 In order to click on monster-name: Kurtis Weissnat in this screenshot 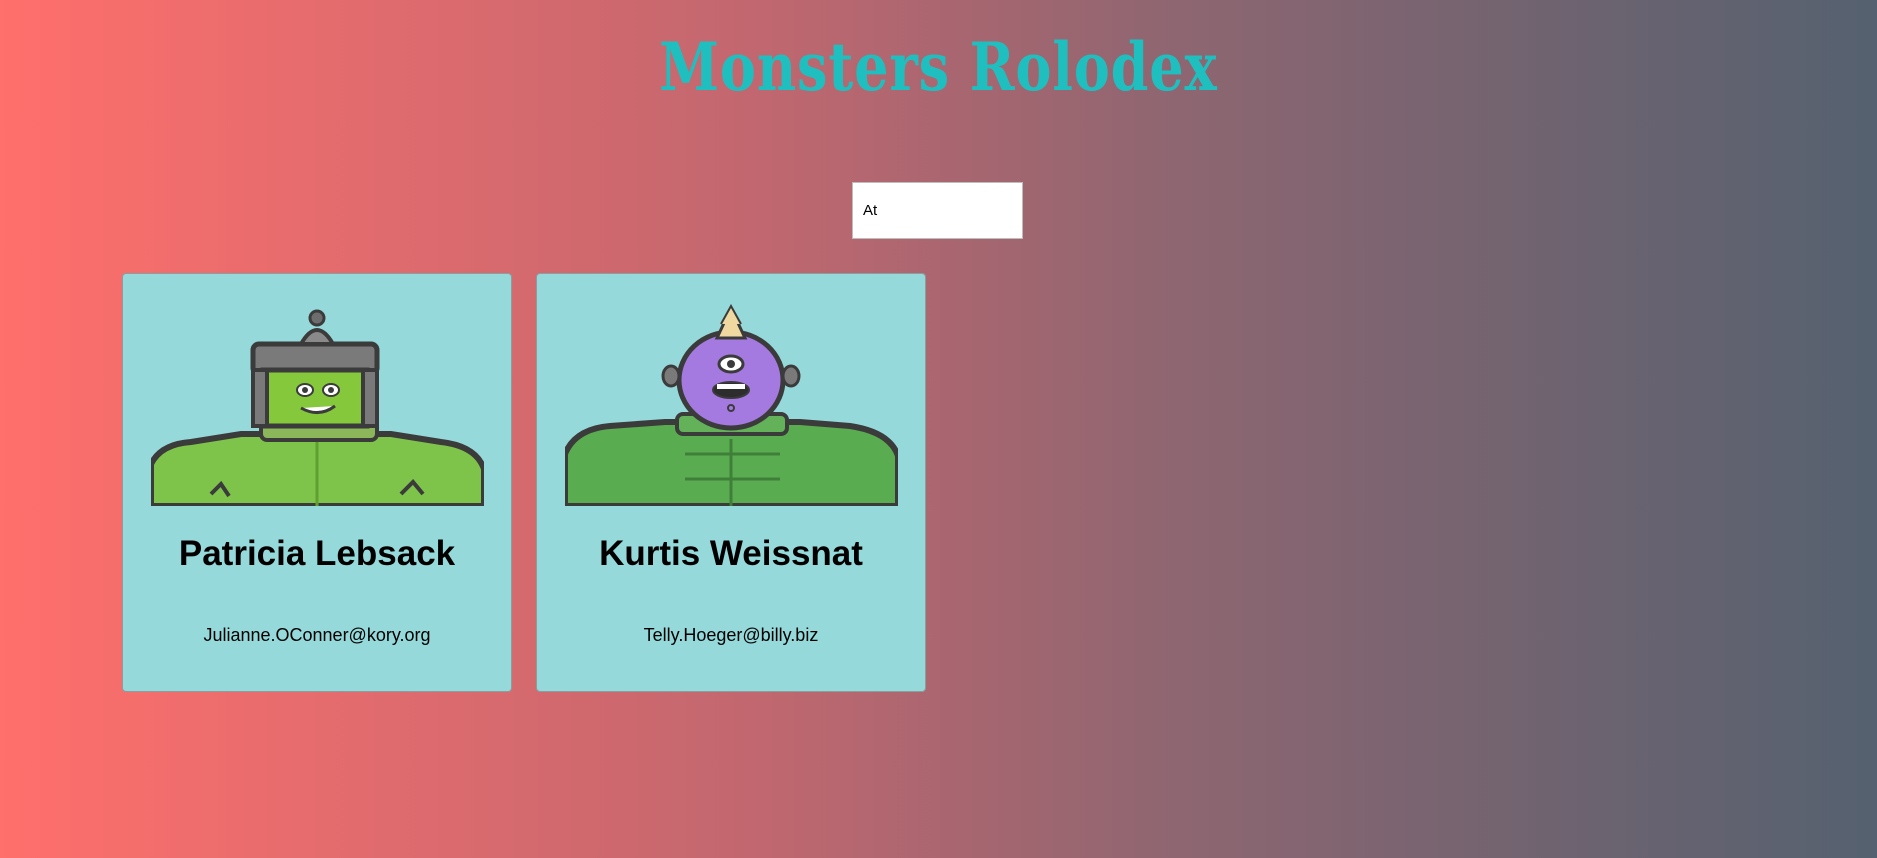, I will do `click(731, 553)`.